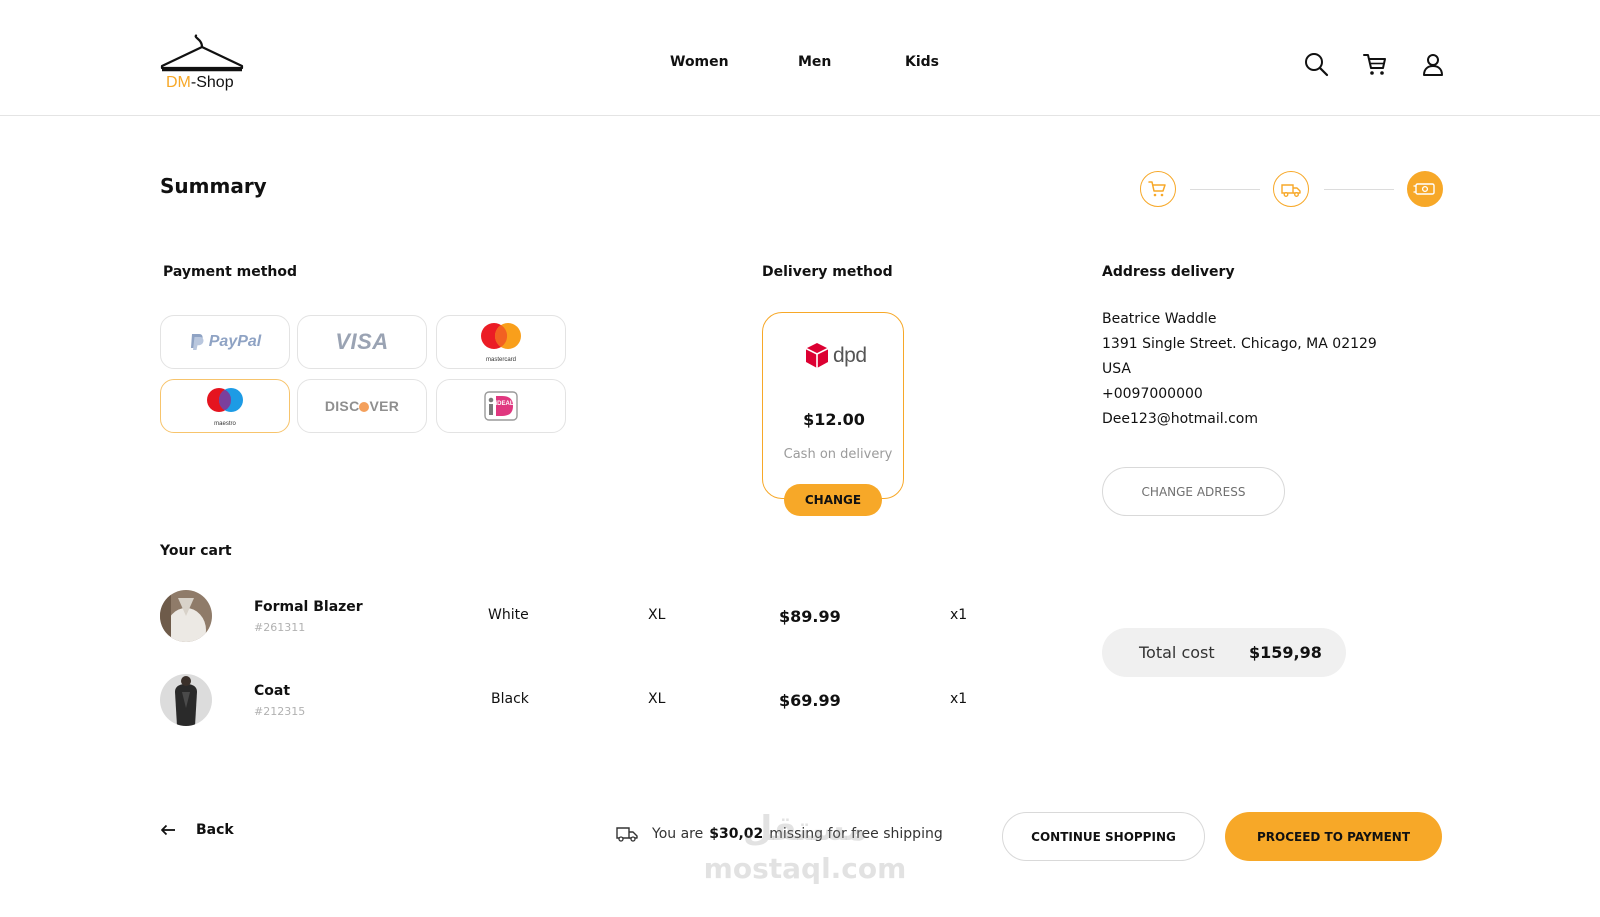 This screenshot has width=1600, height=917. What do you see at coordinates (197, 342) in the screenshot?
I see `paypal-icon` at bounding box center [197, 342].